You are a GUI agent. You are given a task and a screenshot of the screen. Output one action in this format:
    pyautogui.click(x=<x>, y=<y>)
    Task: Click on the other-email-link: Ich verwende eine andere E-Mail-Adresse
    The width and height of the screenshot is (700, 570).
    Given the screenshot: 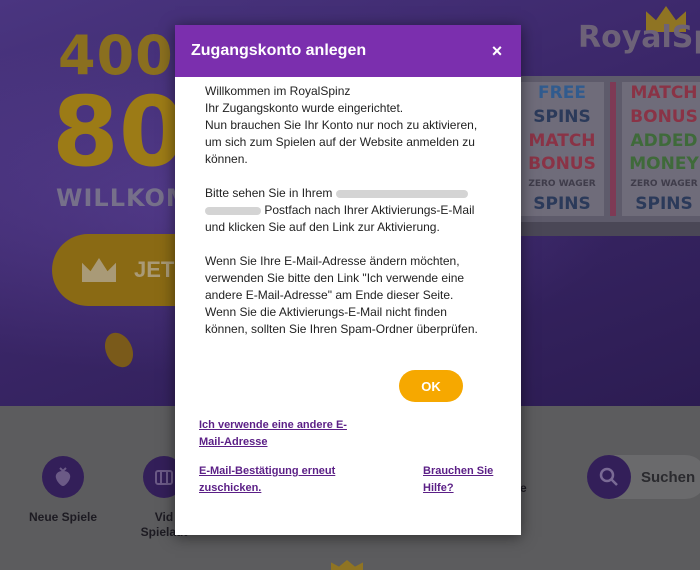 What is the action you would take?
    pyautogui.click(x=279, y=434)
    